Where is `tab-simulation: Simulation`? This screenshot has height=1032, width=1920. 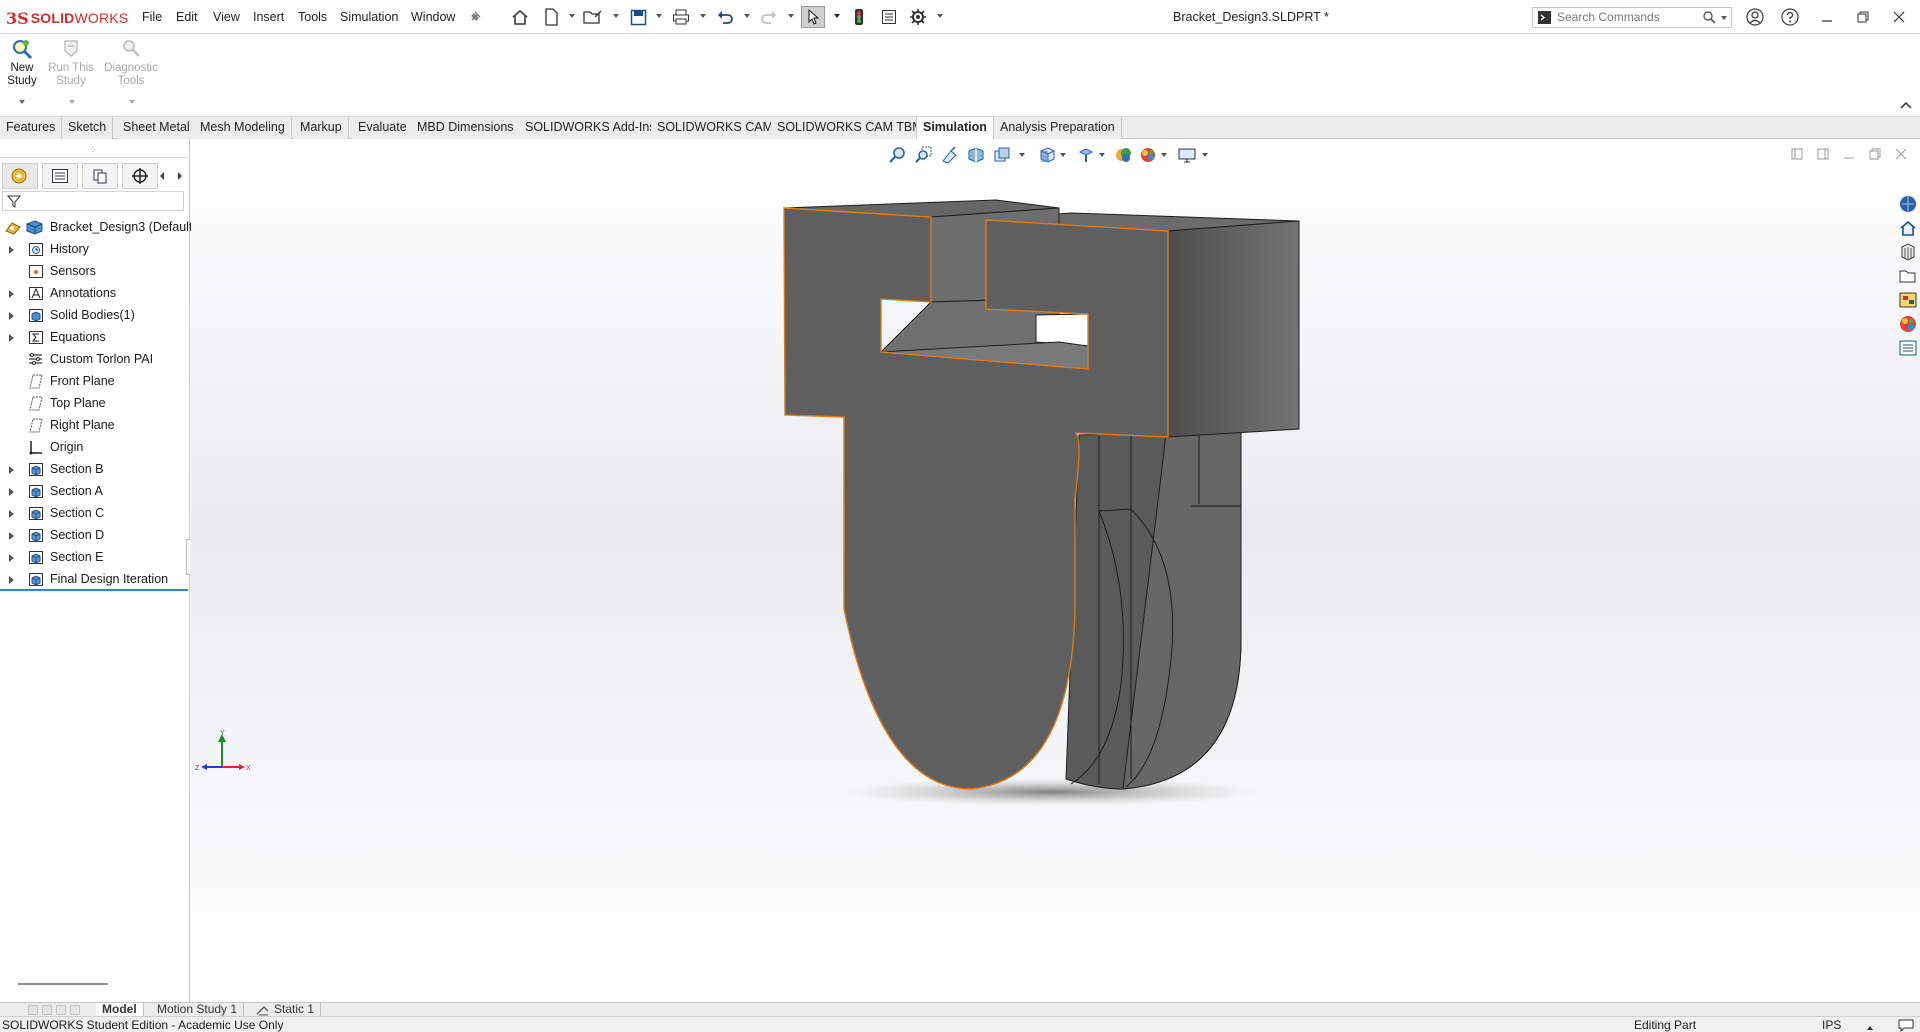
tab-simulation: Simulation is located at coordinates (955, 128).